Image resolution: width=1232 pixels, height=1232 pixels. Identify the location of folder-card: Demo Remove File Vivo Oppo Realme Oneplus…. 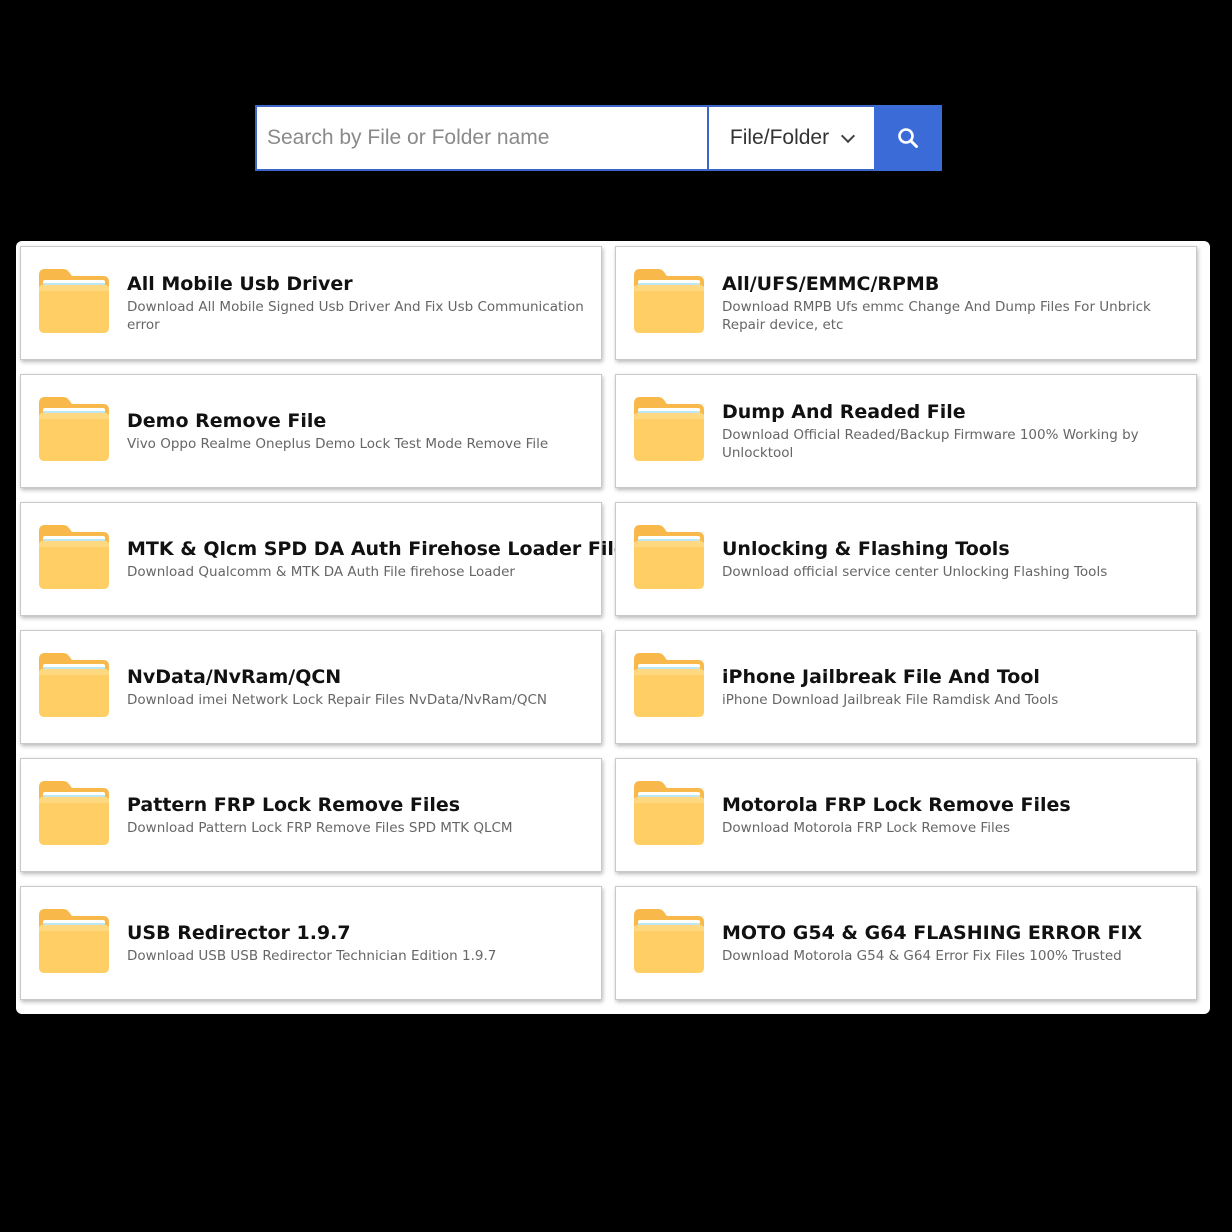
(311, 431).